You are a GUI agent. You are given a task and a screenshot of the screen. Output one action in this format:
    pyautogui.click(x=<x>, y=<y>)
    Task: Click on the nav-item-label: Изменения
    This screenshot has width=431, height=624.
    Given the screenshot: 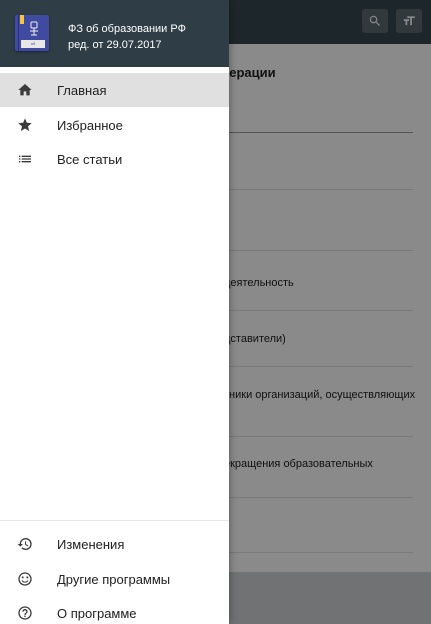 What is the action you would take?
    pyautogui.click(x=91, y=544)
    